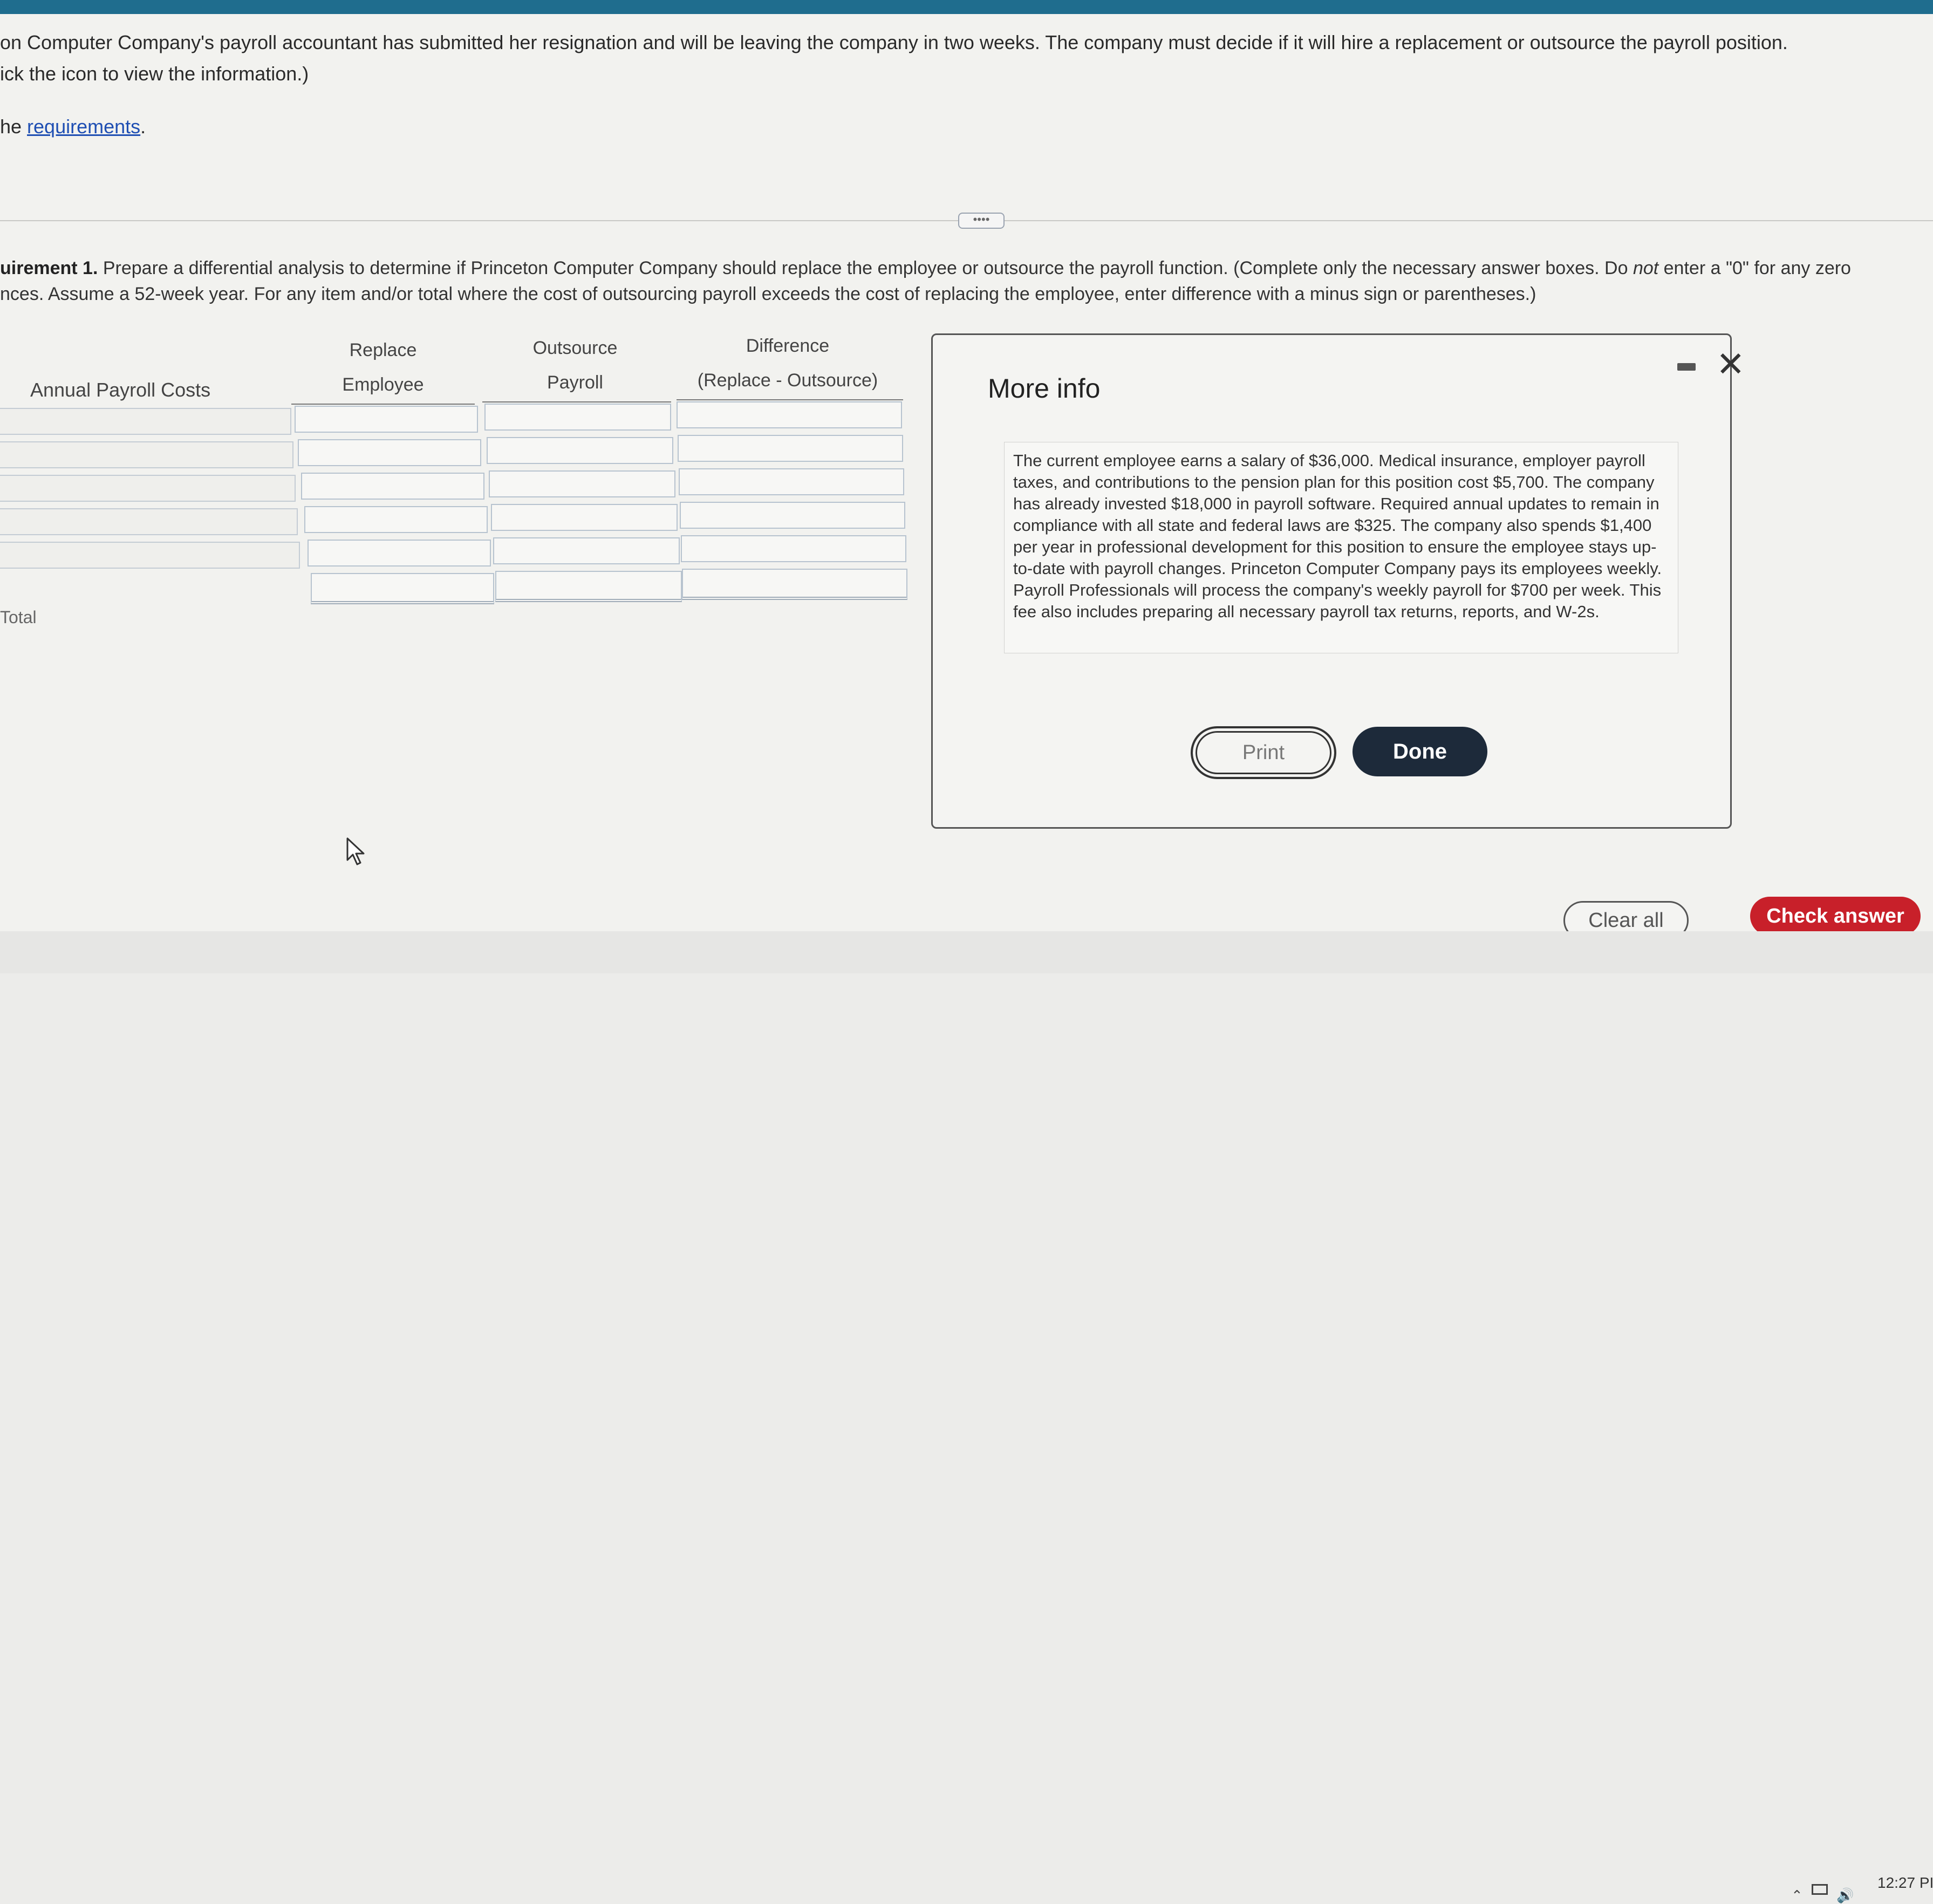  What do you see at coordinates (967, 7) in the screenshot?
I see `browser-top-strip` at bounding box center [967, 7].